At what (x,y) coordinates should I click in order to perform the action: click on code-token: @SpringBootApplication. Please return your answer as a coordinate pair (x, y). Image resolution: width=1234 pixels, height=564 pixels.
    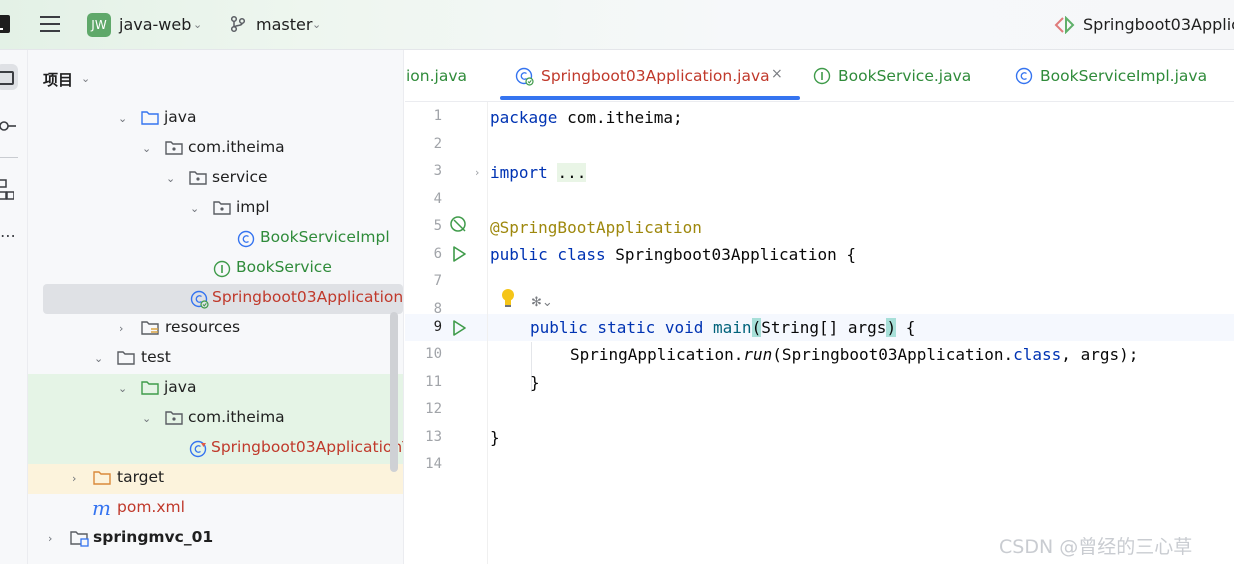
    Looking at the image, I should click on (596, 227).